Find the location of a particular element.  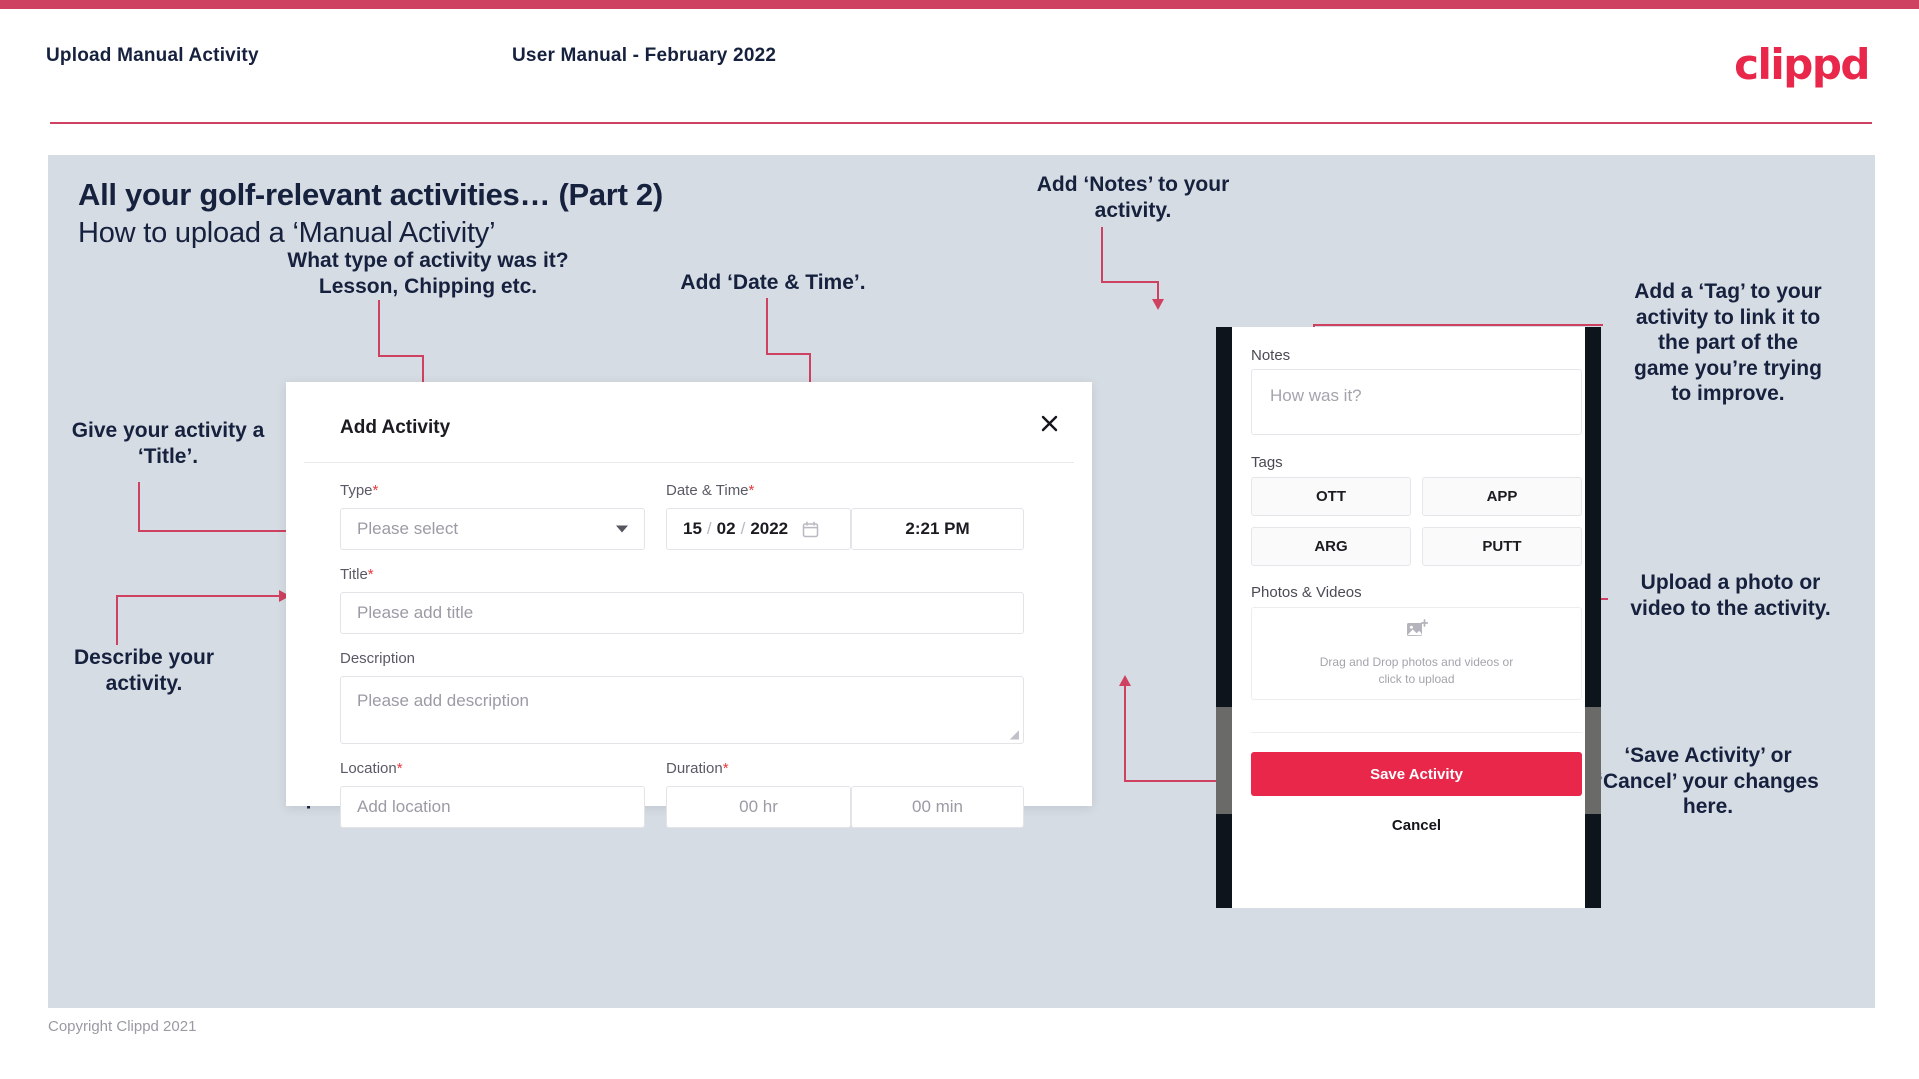

type-select: Please select is located at coordinates (492, 529).